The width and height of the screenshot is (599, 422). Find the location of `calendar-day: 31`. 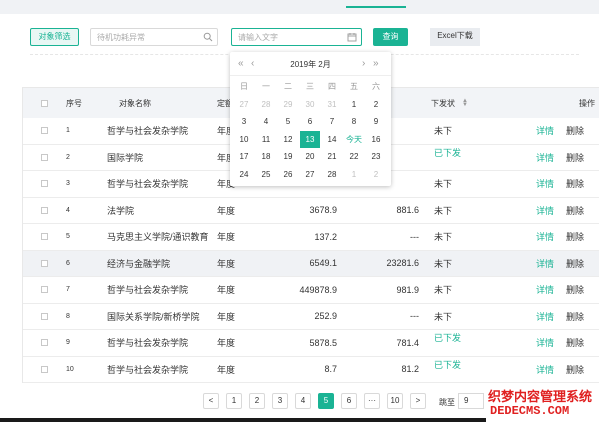

calendar-day: 31 is located at coordinates (332, 104).